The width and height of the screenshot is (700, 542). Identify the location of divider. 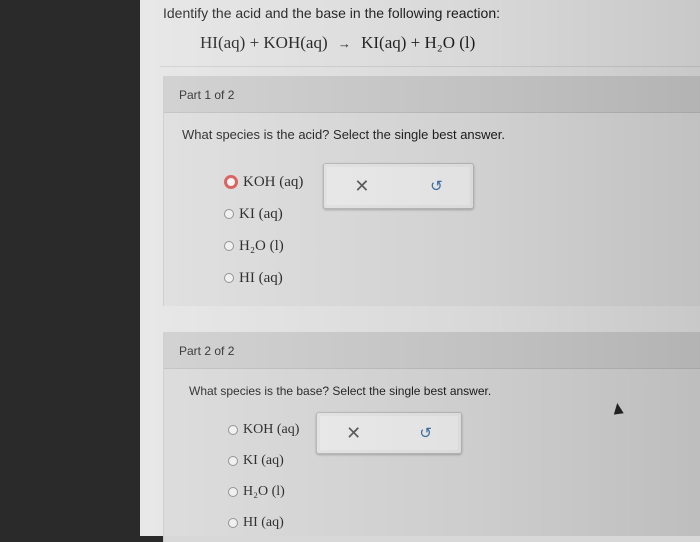
(430, 66).